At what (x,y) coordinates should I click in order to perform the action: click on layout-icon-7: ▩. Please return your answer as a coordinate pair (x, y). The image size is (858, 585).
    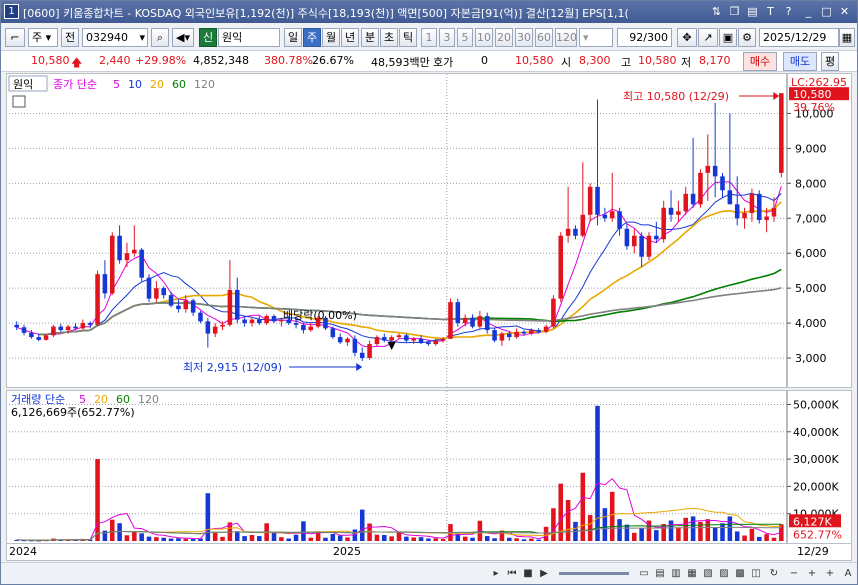
    Looking at the image, I should click on (740, 573).